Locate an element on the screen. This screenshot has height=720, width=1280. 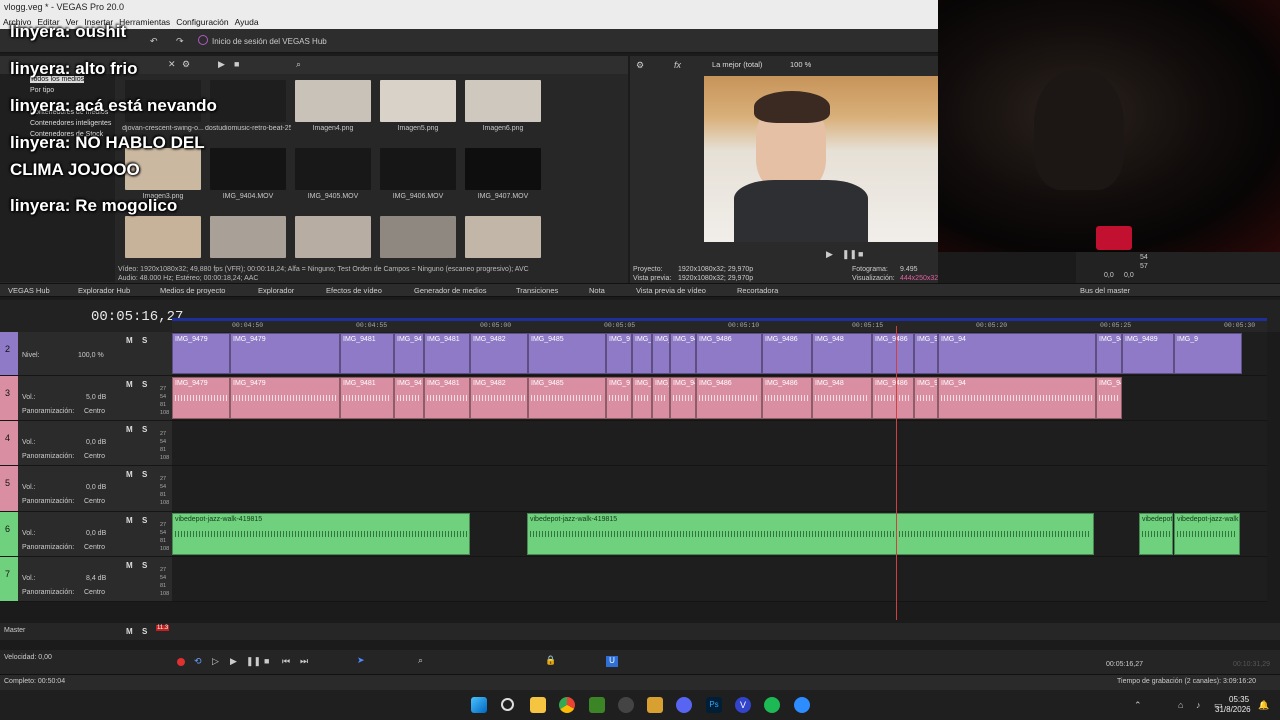
photoshop-icon: Ps is located at coordinates (714, 705).